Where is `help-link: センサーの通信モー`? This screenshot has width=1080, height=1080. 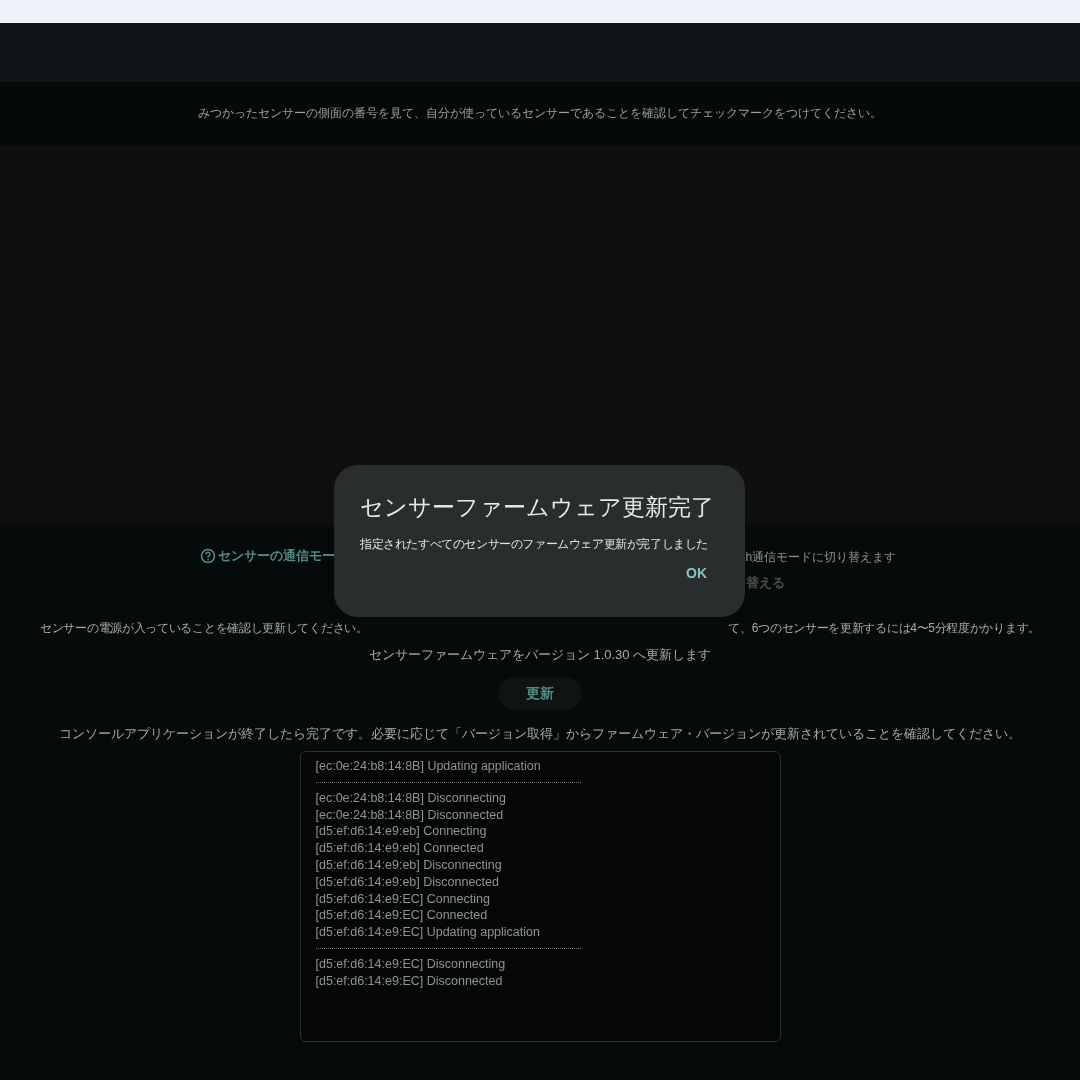 help-link: センサーの通信モー is located at coordinates (267, 556).